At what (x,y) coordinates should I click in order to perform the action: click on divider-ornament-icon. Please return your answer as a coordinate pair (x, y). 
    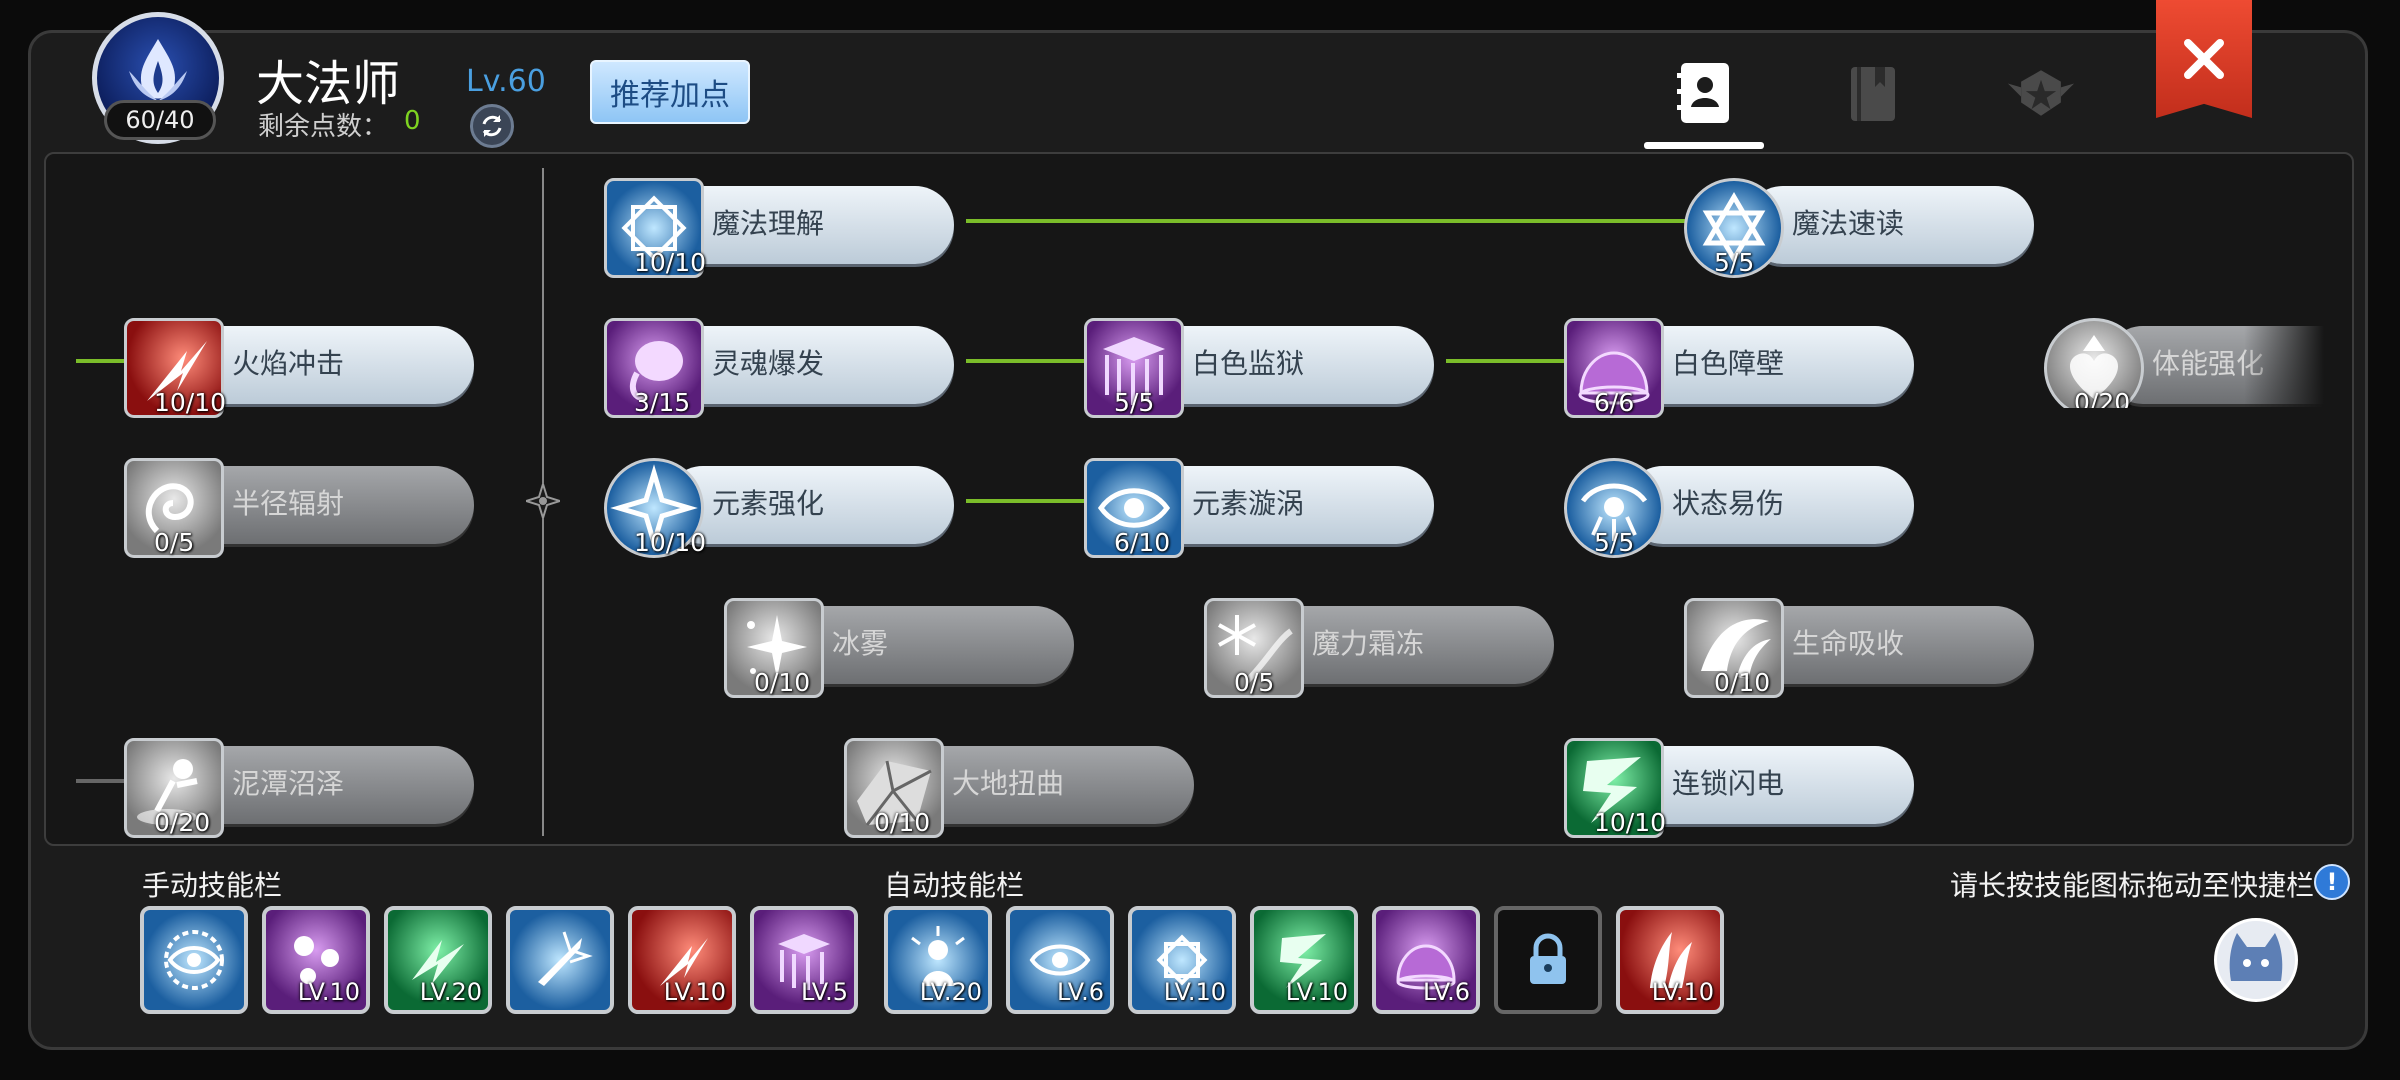
    Looking at the image, I should click on (543, 501).